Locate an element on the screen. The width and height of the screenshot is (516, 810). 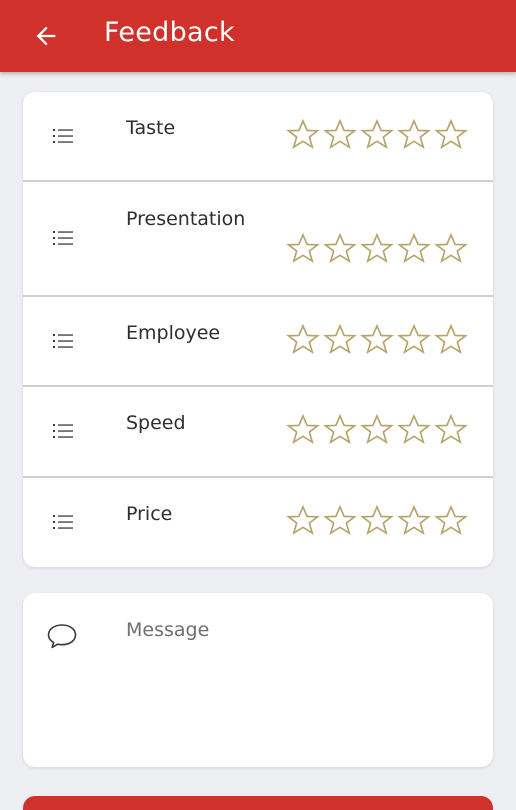
rating-row-presentation: Presentation is located at coordinates (258, 239).